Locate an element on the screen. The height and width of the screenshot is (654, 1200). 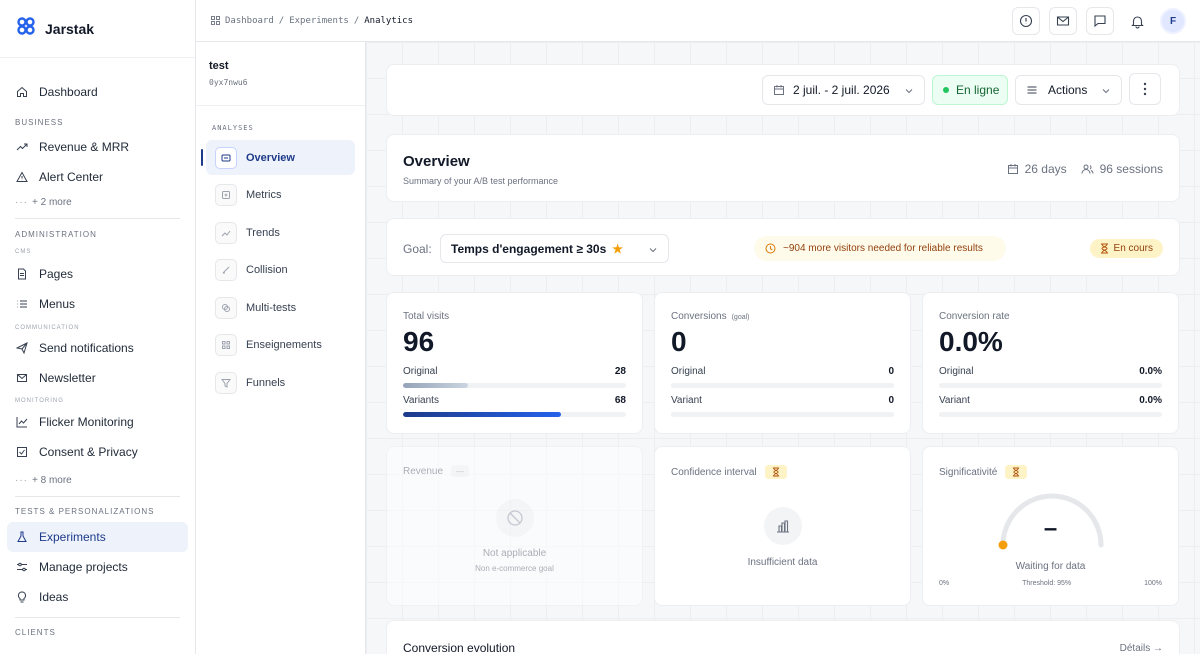
sidebar-item-alert-center: Alert Center is located at coordinates (97, 177).